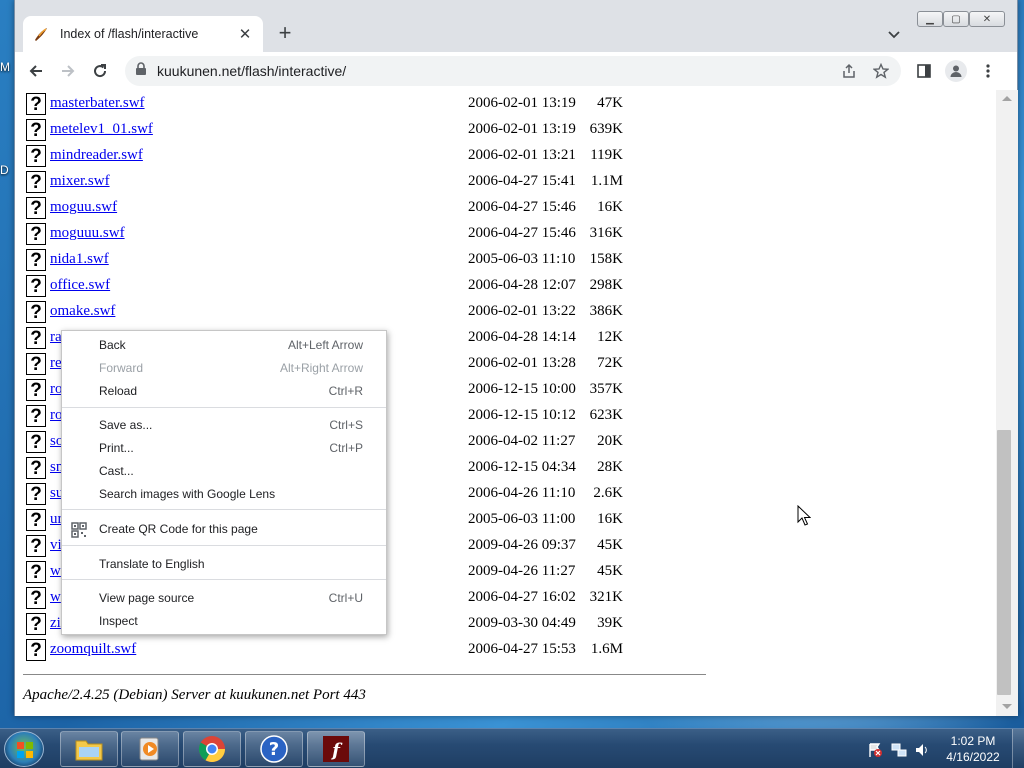 The height and width of the screenshot is (768, 1024). What do you see at coordinates (522, 389) in the screenshot?
I see `file-date: 2006-12-15 10:00` at bounding box center [522, 389].